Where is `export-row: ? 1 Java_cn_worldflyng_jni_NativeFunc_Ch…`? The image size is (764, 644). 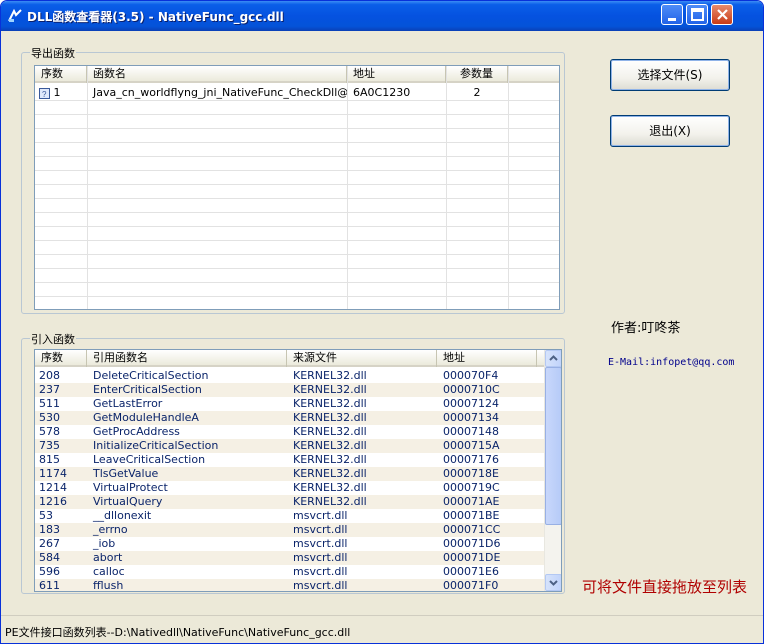
export-row: ? 1 Java_cn_worldflyng_jni_NativeFunc_Ch… is located at coordinates (297, 93).